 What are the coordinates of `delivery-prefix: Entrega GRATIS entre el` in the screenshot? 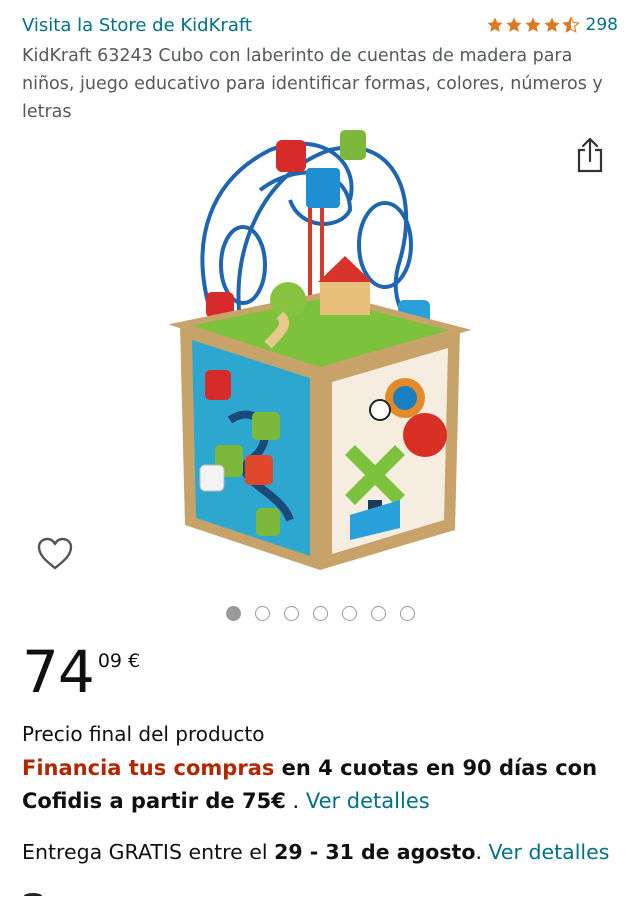 It's located at (148, 852).